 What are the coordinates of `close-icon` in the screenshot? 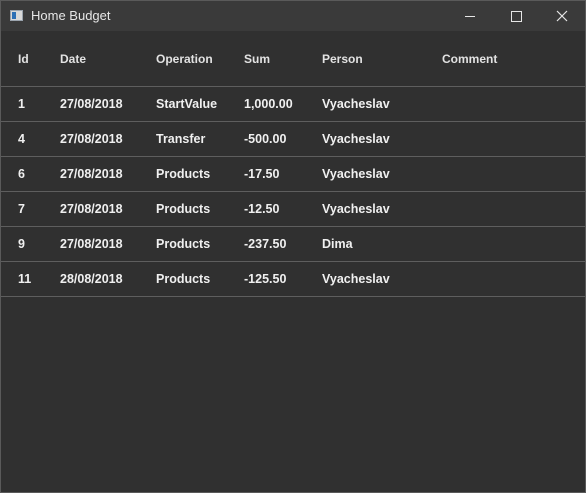 It's located at (562, 16).